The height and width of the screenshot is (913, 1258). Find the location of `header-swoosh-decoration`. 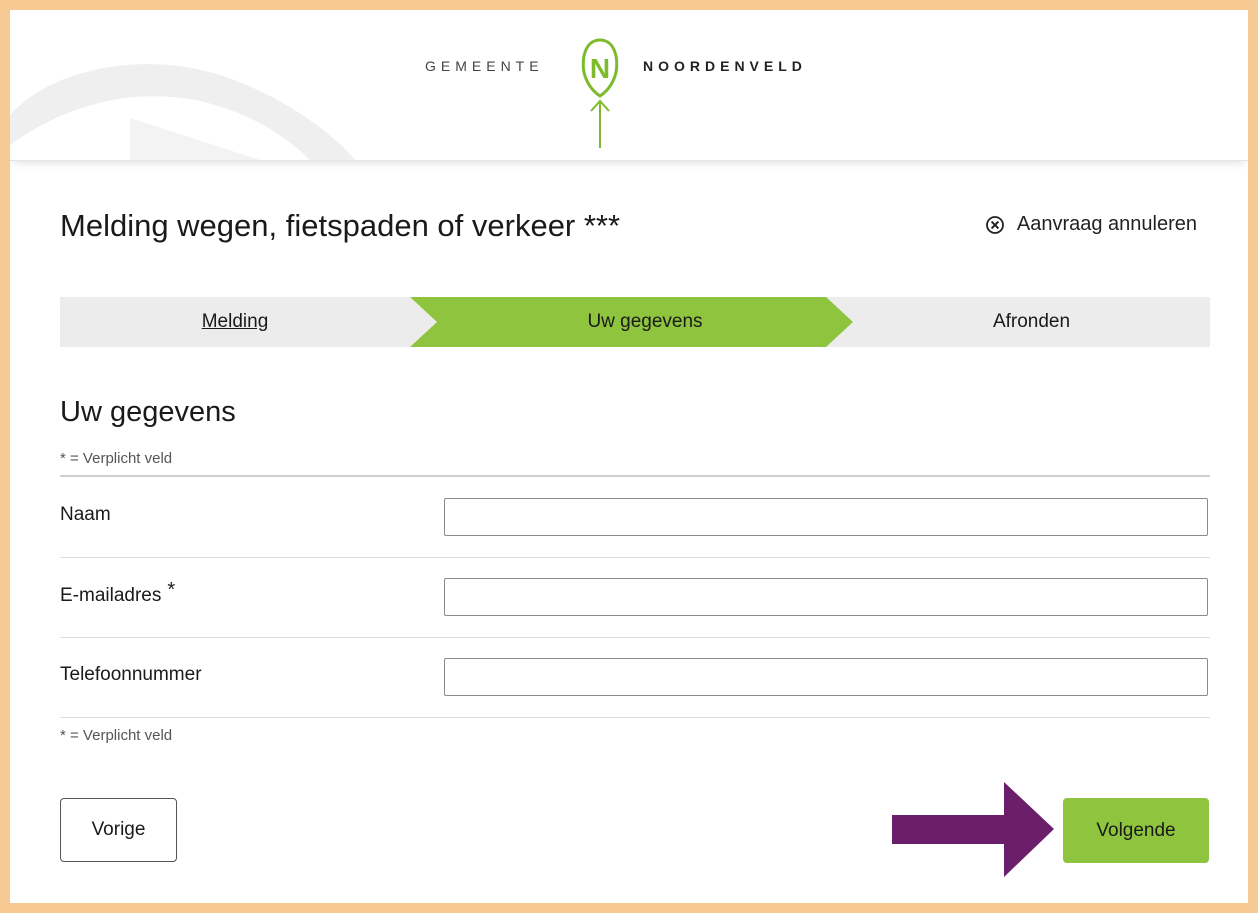

header-swoosh-decoration is located at coordinates (182, 112).